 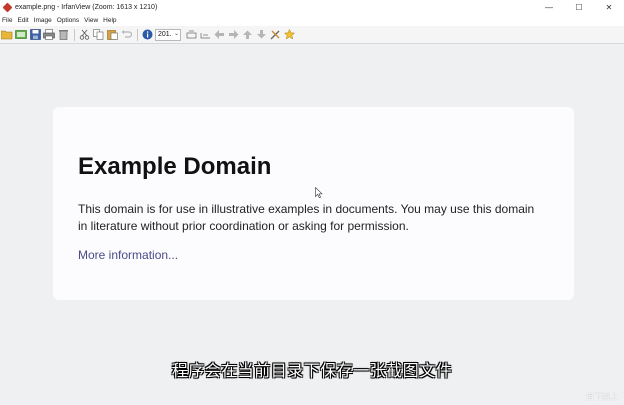 What do you see at coordinates (112, 35) in the screenshot?
I see `paste-icon` at bounding box center [112, 35].